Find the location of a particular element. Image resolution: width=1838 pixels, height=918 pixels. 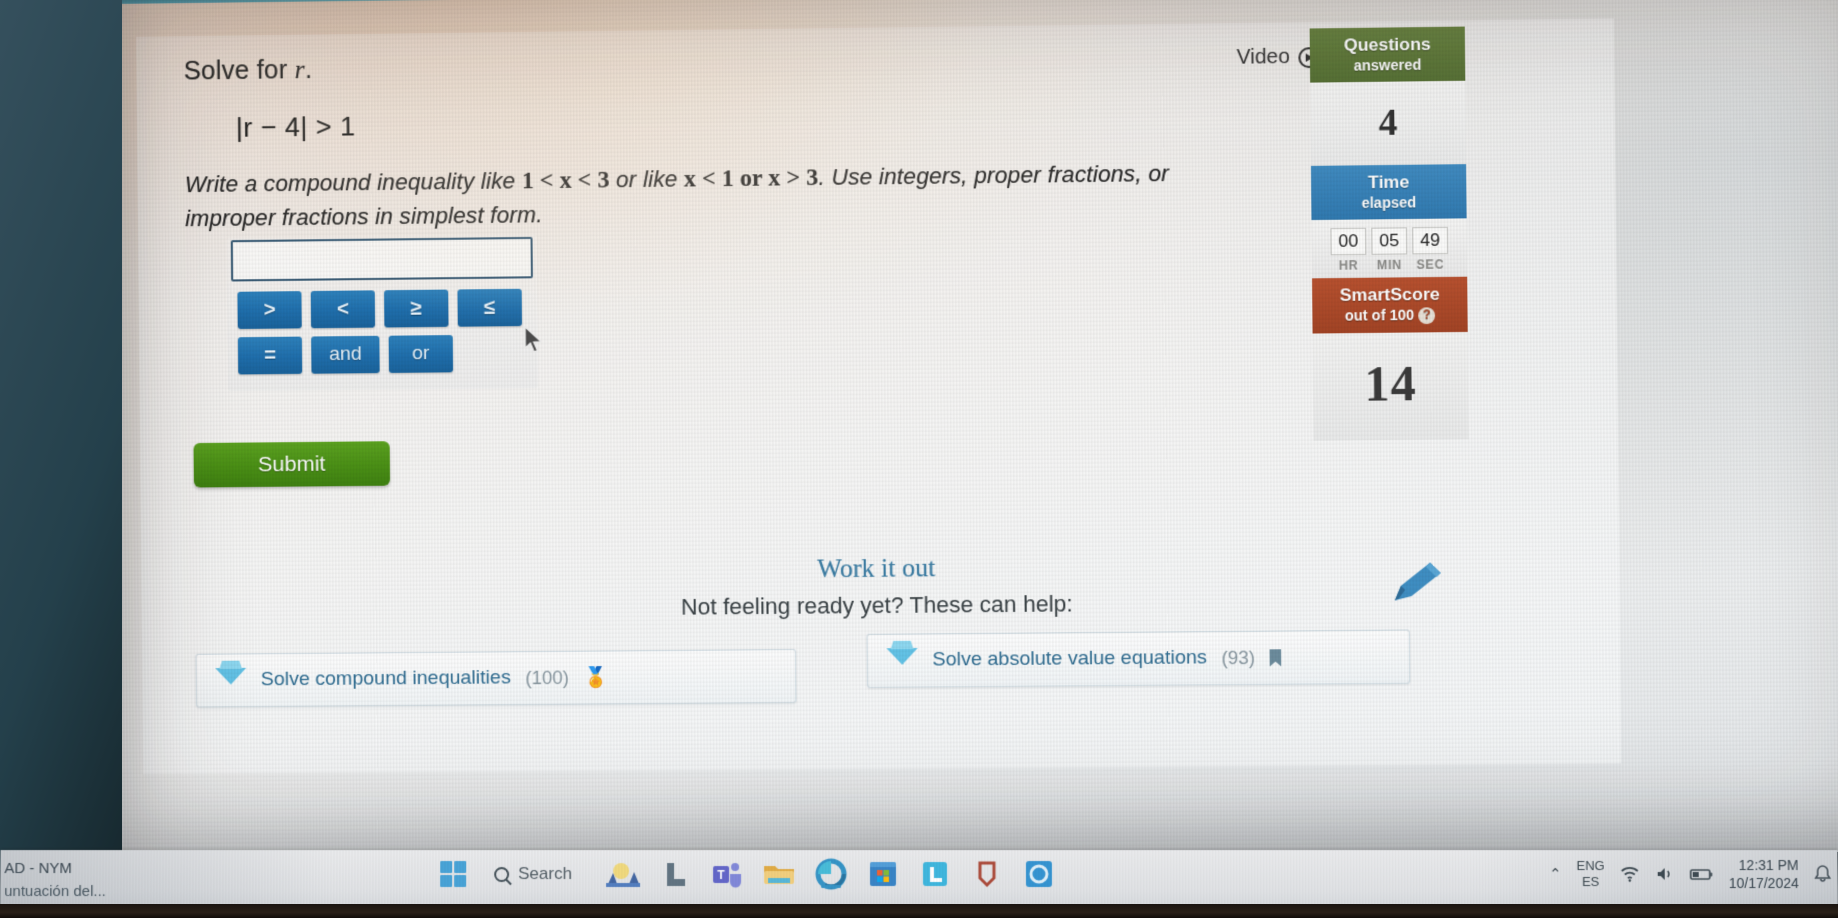

questions-answered-value: 4 is located at coordinates (1388, 122).